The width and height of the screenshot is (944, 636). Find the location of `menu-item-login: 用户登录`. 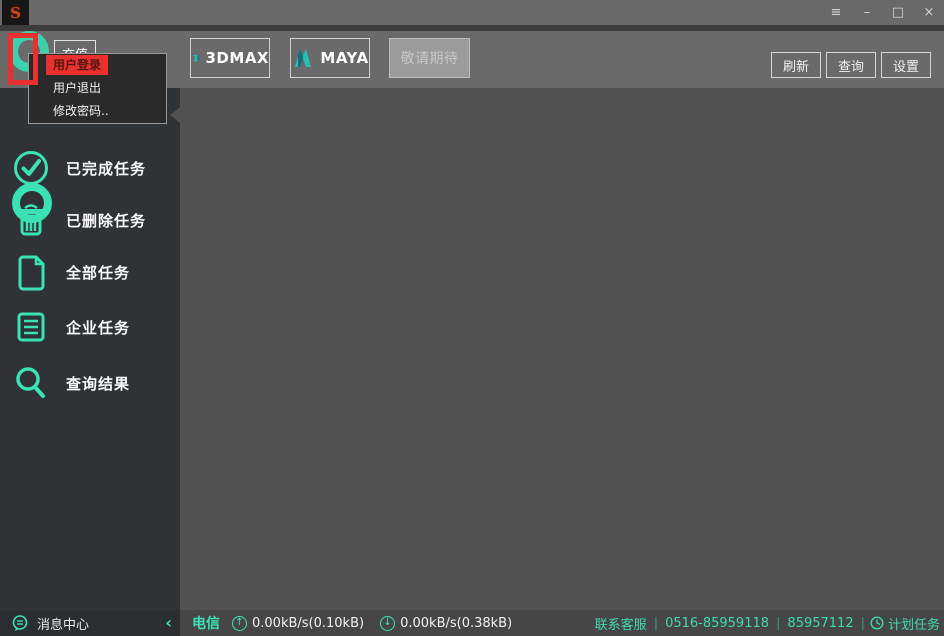

menu-item-login: 用户登录 is located at coordinates (97, 65).